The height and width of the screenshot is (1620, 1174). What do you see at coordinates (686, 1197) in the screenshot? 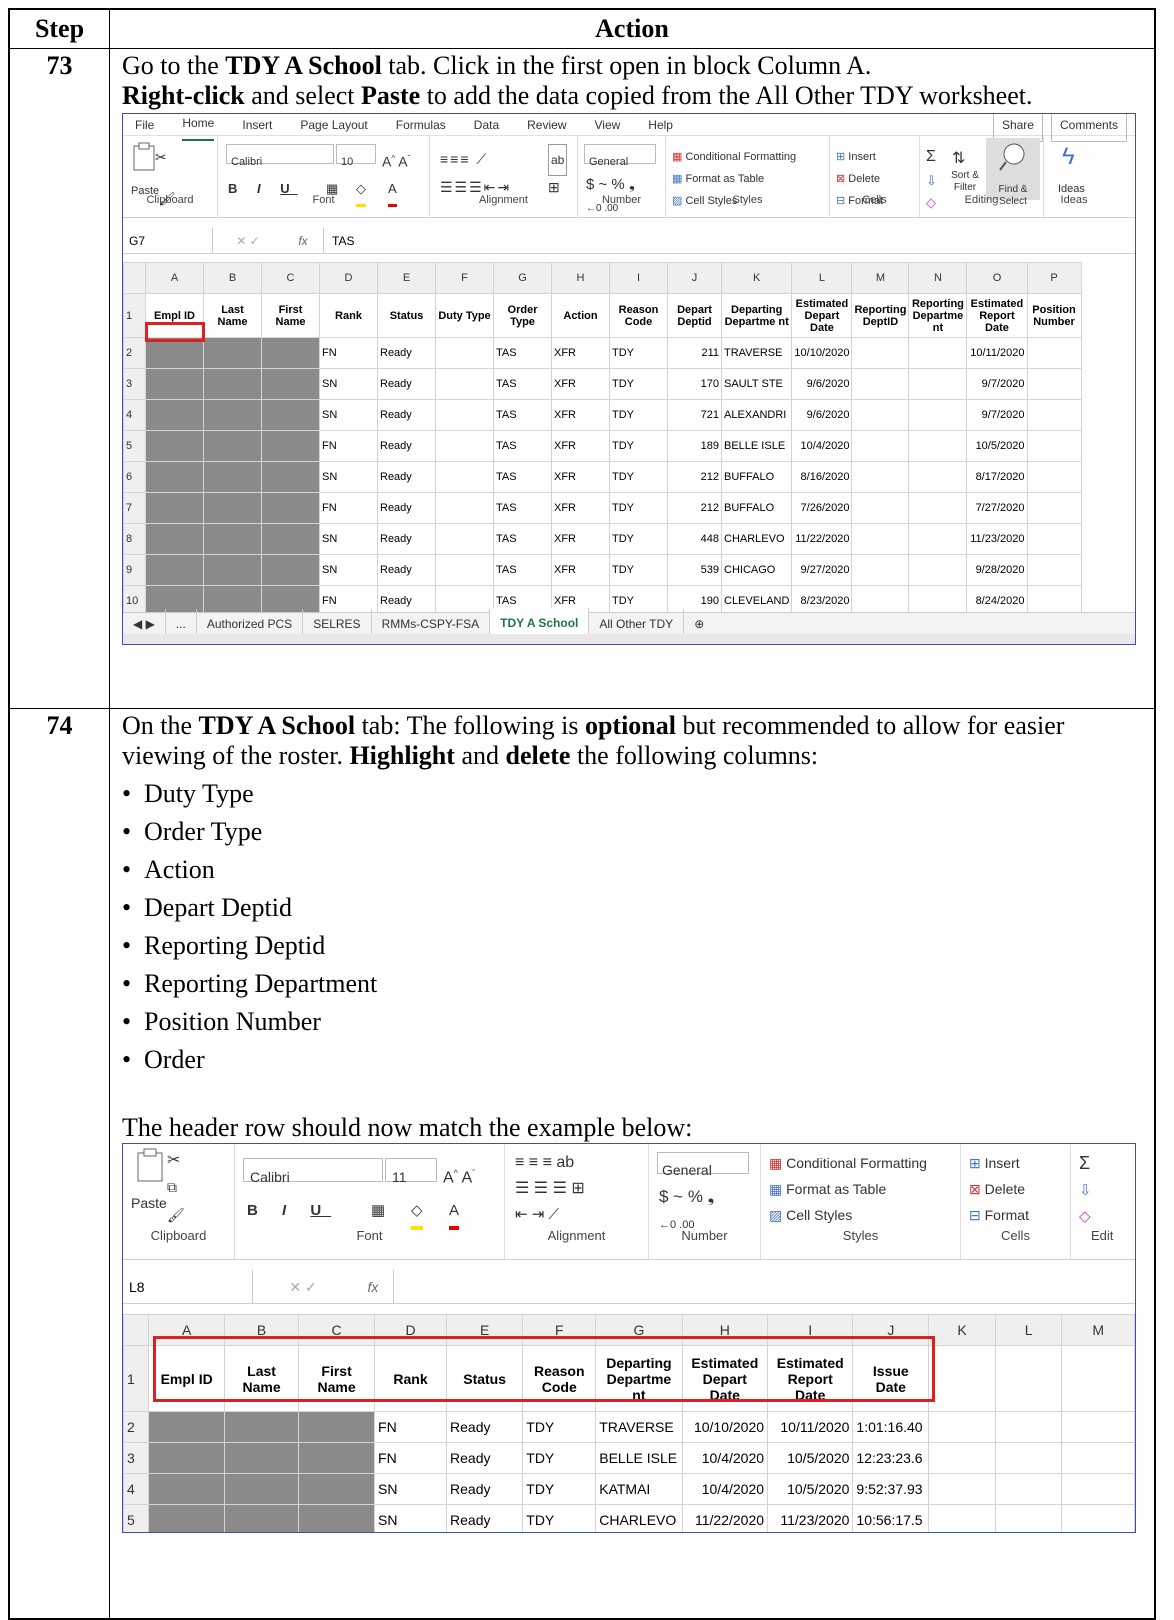
I see `currency-percent-icons: $ ~ % ❟` at bounding box center [686, 1197].